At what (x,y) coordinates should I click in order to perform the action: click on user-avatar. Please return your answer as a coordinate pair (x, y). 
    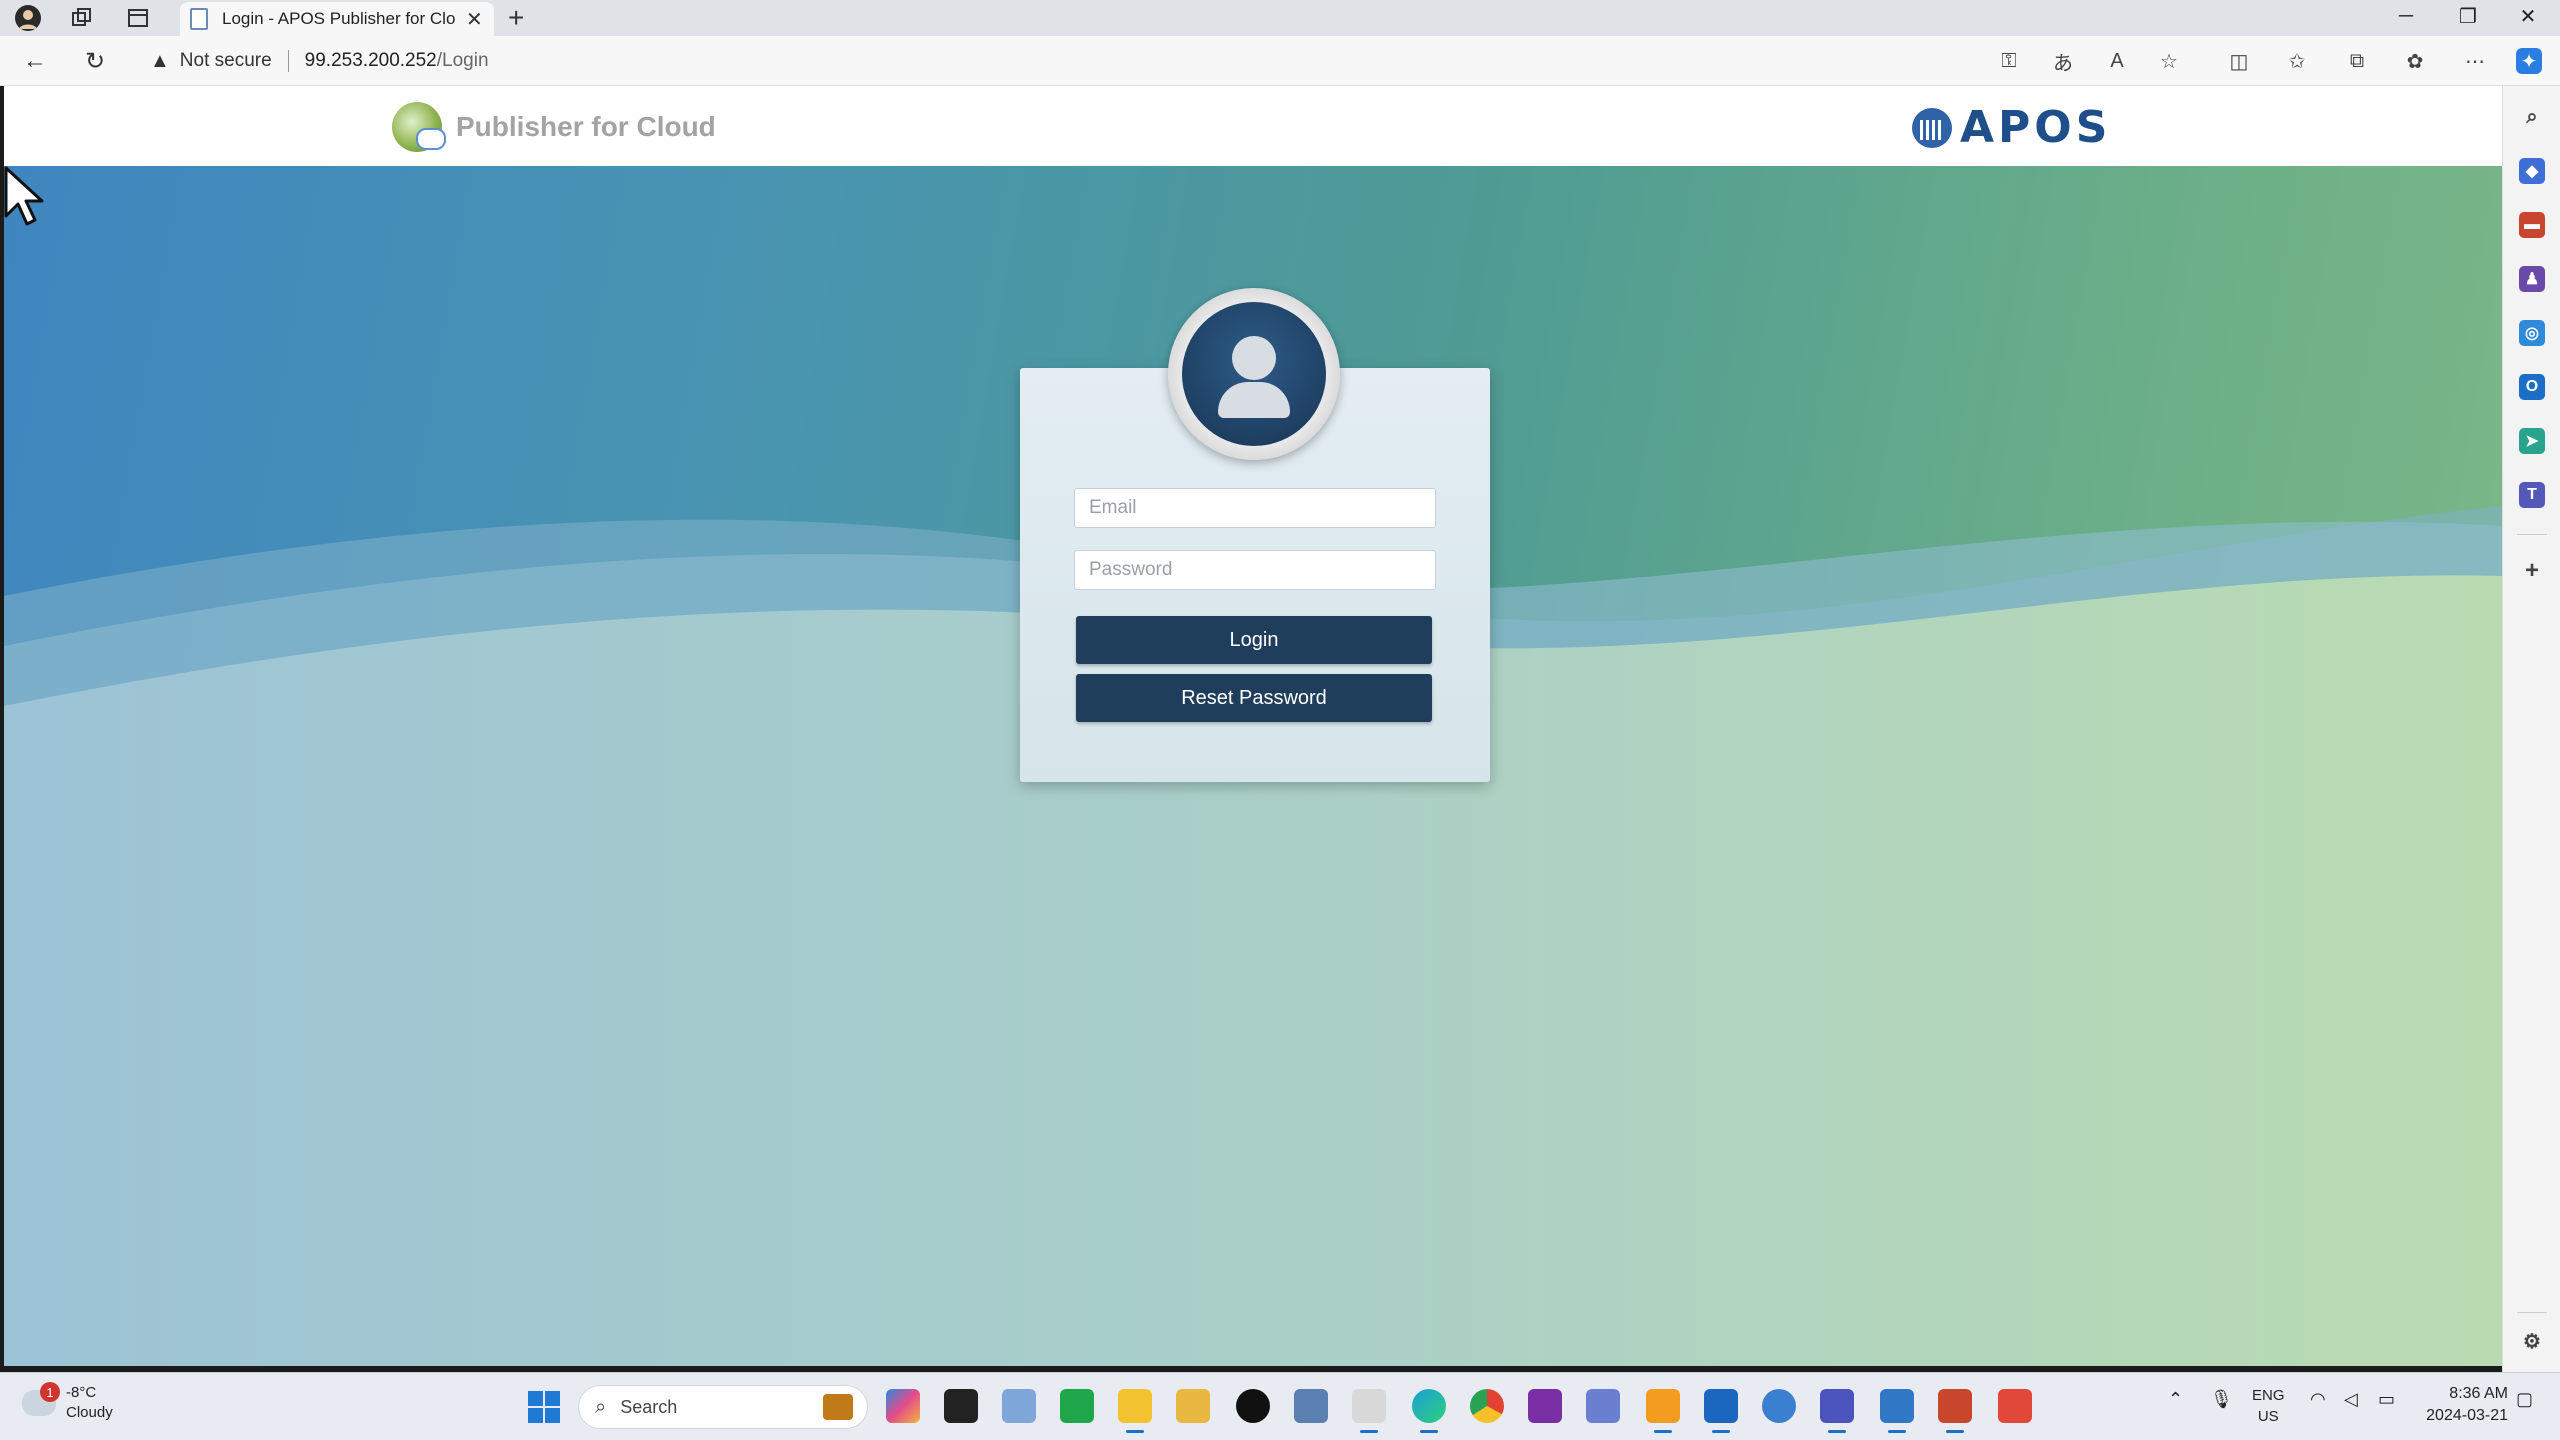
    Looking at the image, I should click on (1254, 374).